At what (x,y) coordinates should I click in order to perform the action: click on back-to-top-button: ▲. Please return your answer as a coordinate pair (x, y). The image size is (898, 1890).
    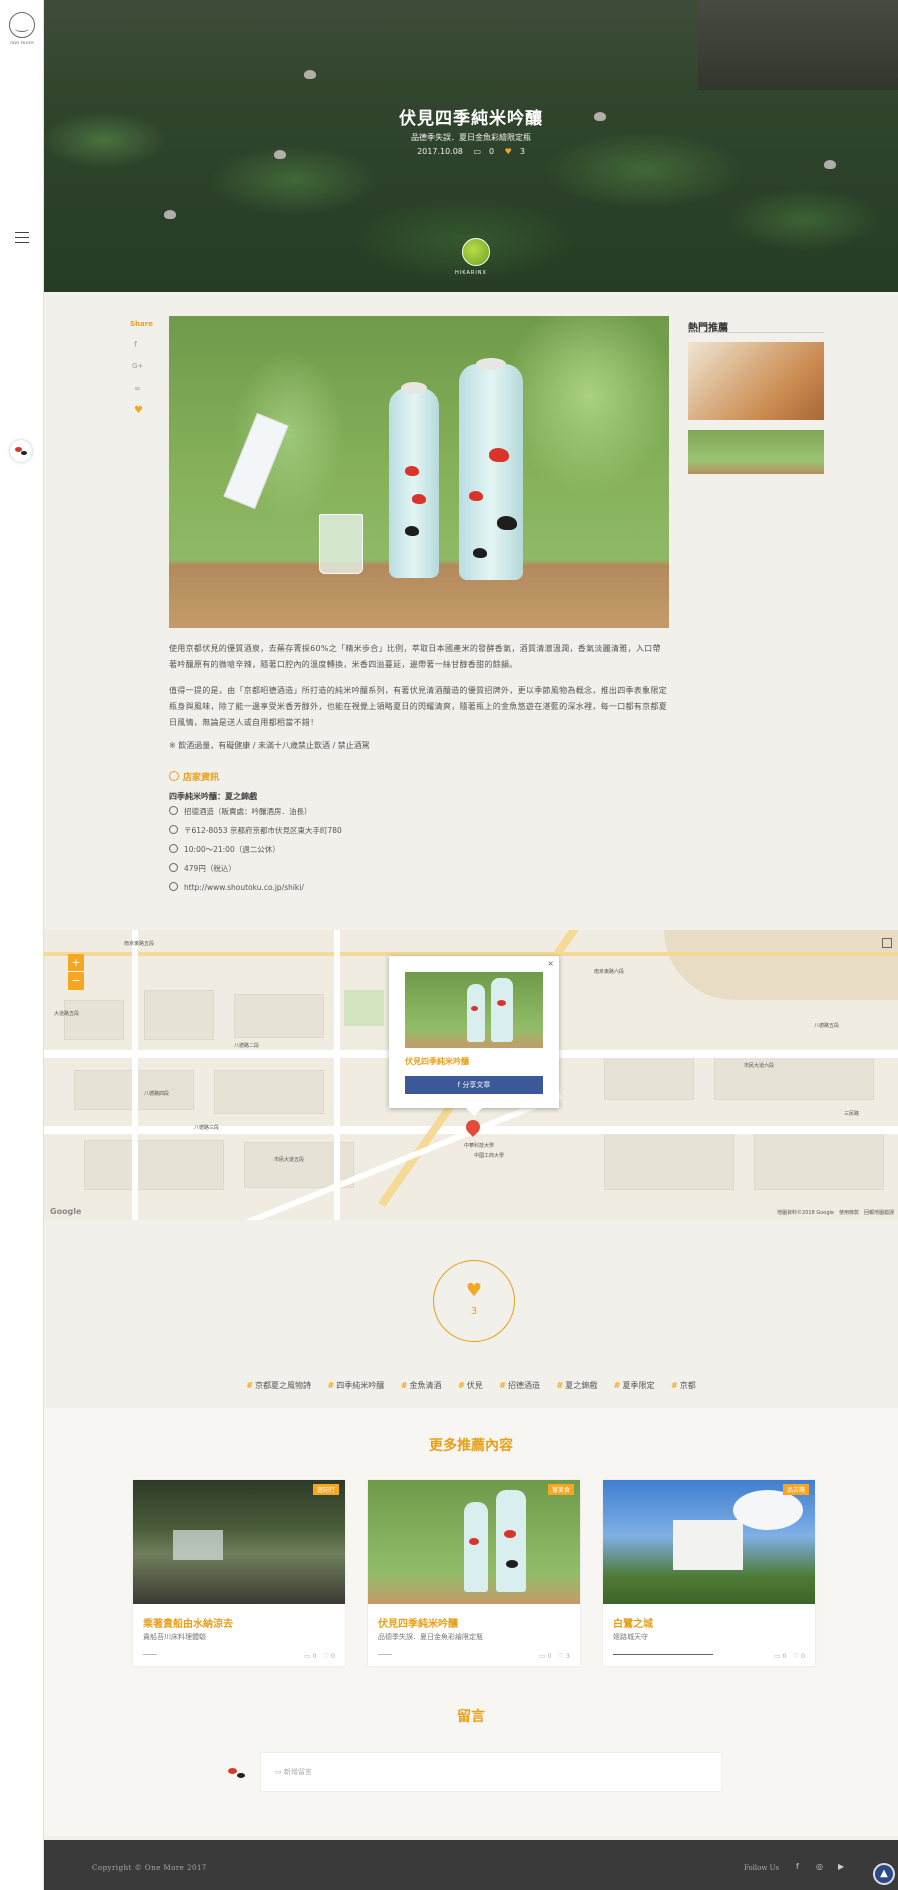
    Looking at the image, I should click on (884, 1874).